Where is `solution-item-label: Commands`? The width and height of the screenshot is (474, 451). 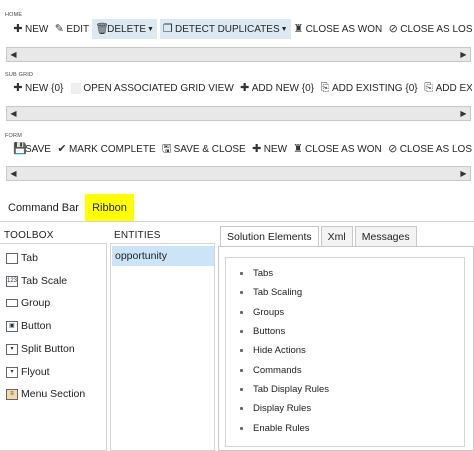 solution-item-label: Commands is located at coordinates (277, 370).